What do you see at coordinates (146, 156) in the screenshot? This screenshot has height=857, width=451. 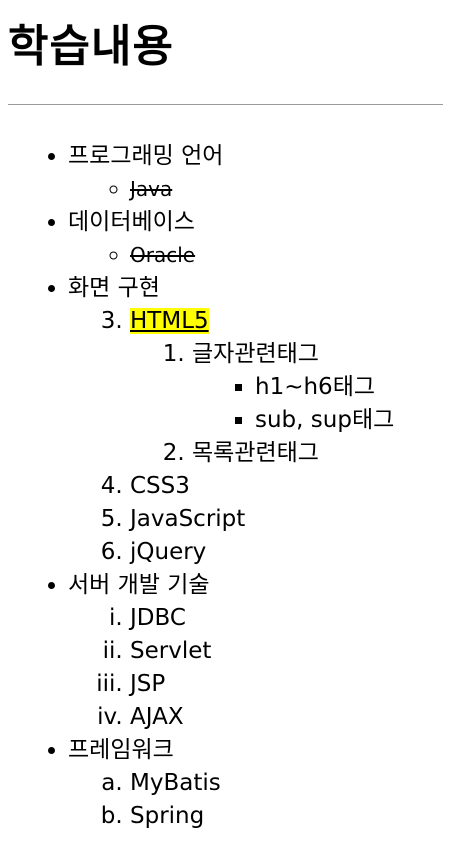 I see `topic-programming-label: 프로그래밍 언어` at bounding box center [146, 156].